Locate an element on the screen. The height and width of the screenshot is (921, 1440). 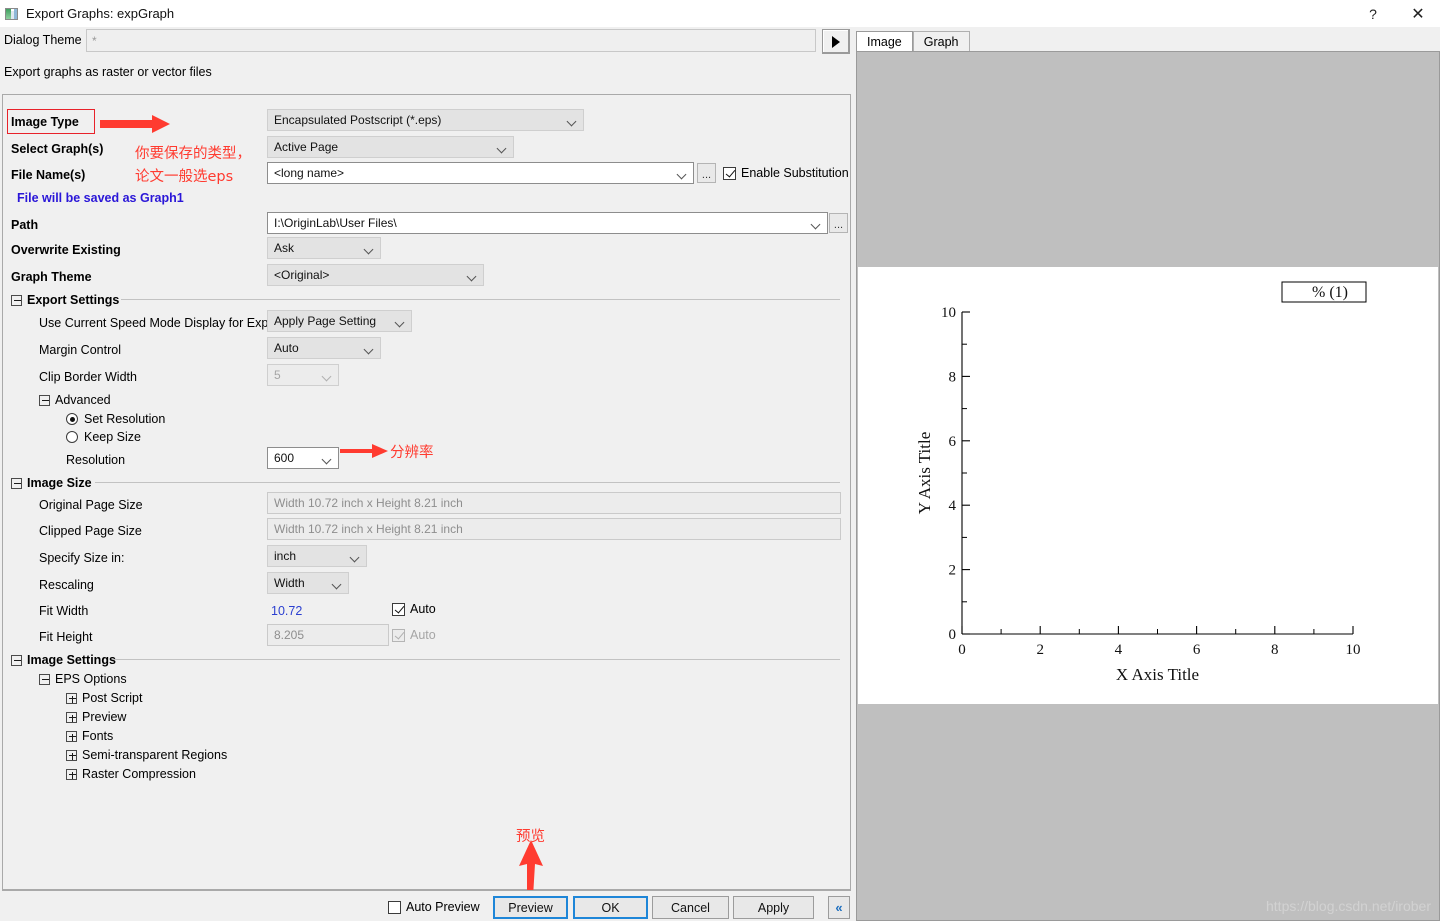
image-settings-group-header: Image Settings is located at coordinates (63, 660).